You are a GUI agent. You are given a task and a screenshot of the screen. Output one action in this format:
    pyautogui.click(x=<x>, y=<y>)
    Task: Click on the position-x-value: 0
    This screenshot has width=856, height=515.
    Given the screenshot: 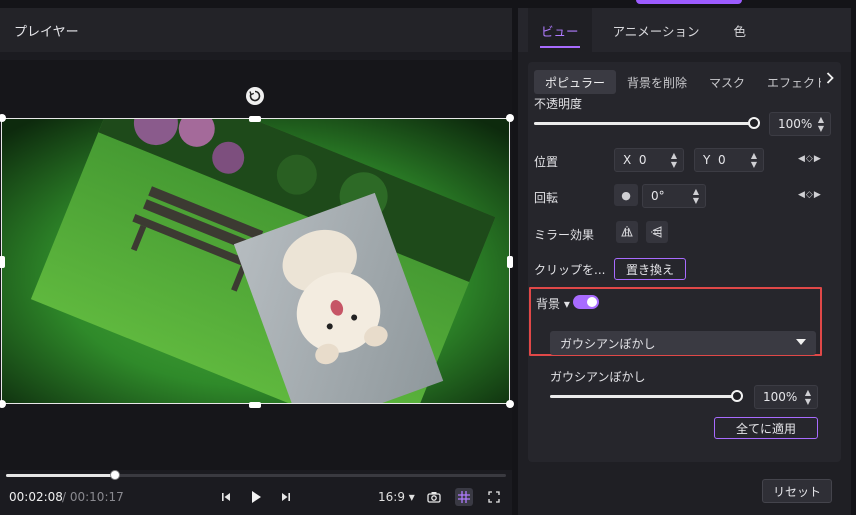 What is the action you would take?
    pyautogui.click(x=642, y=160)
    